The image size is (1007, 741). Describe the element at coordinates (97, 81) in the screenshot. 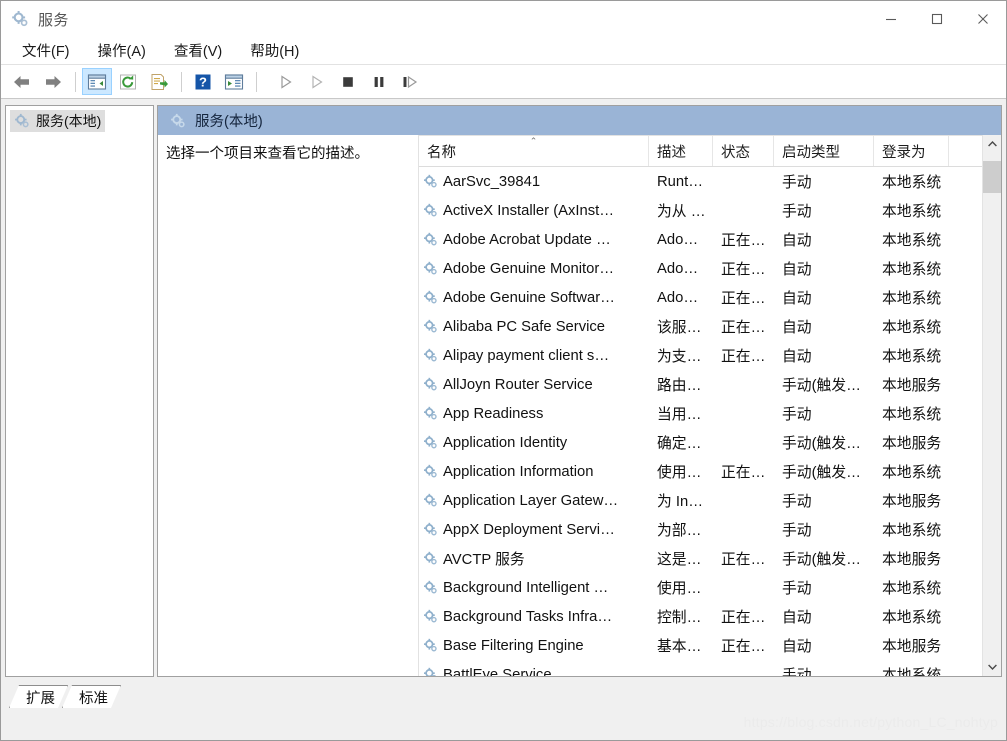

I see `show-hide-tree-icon` at that location.